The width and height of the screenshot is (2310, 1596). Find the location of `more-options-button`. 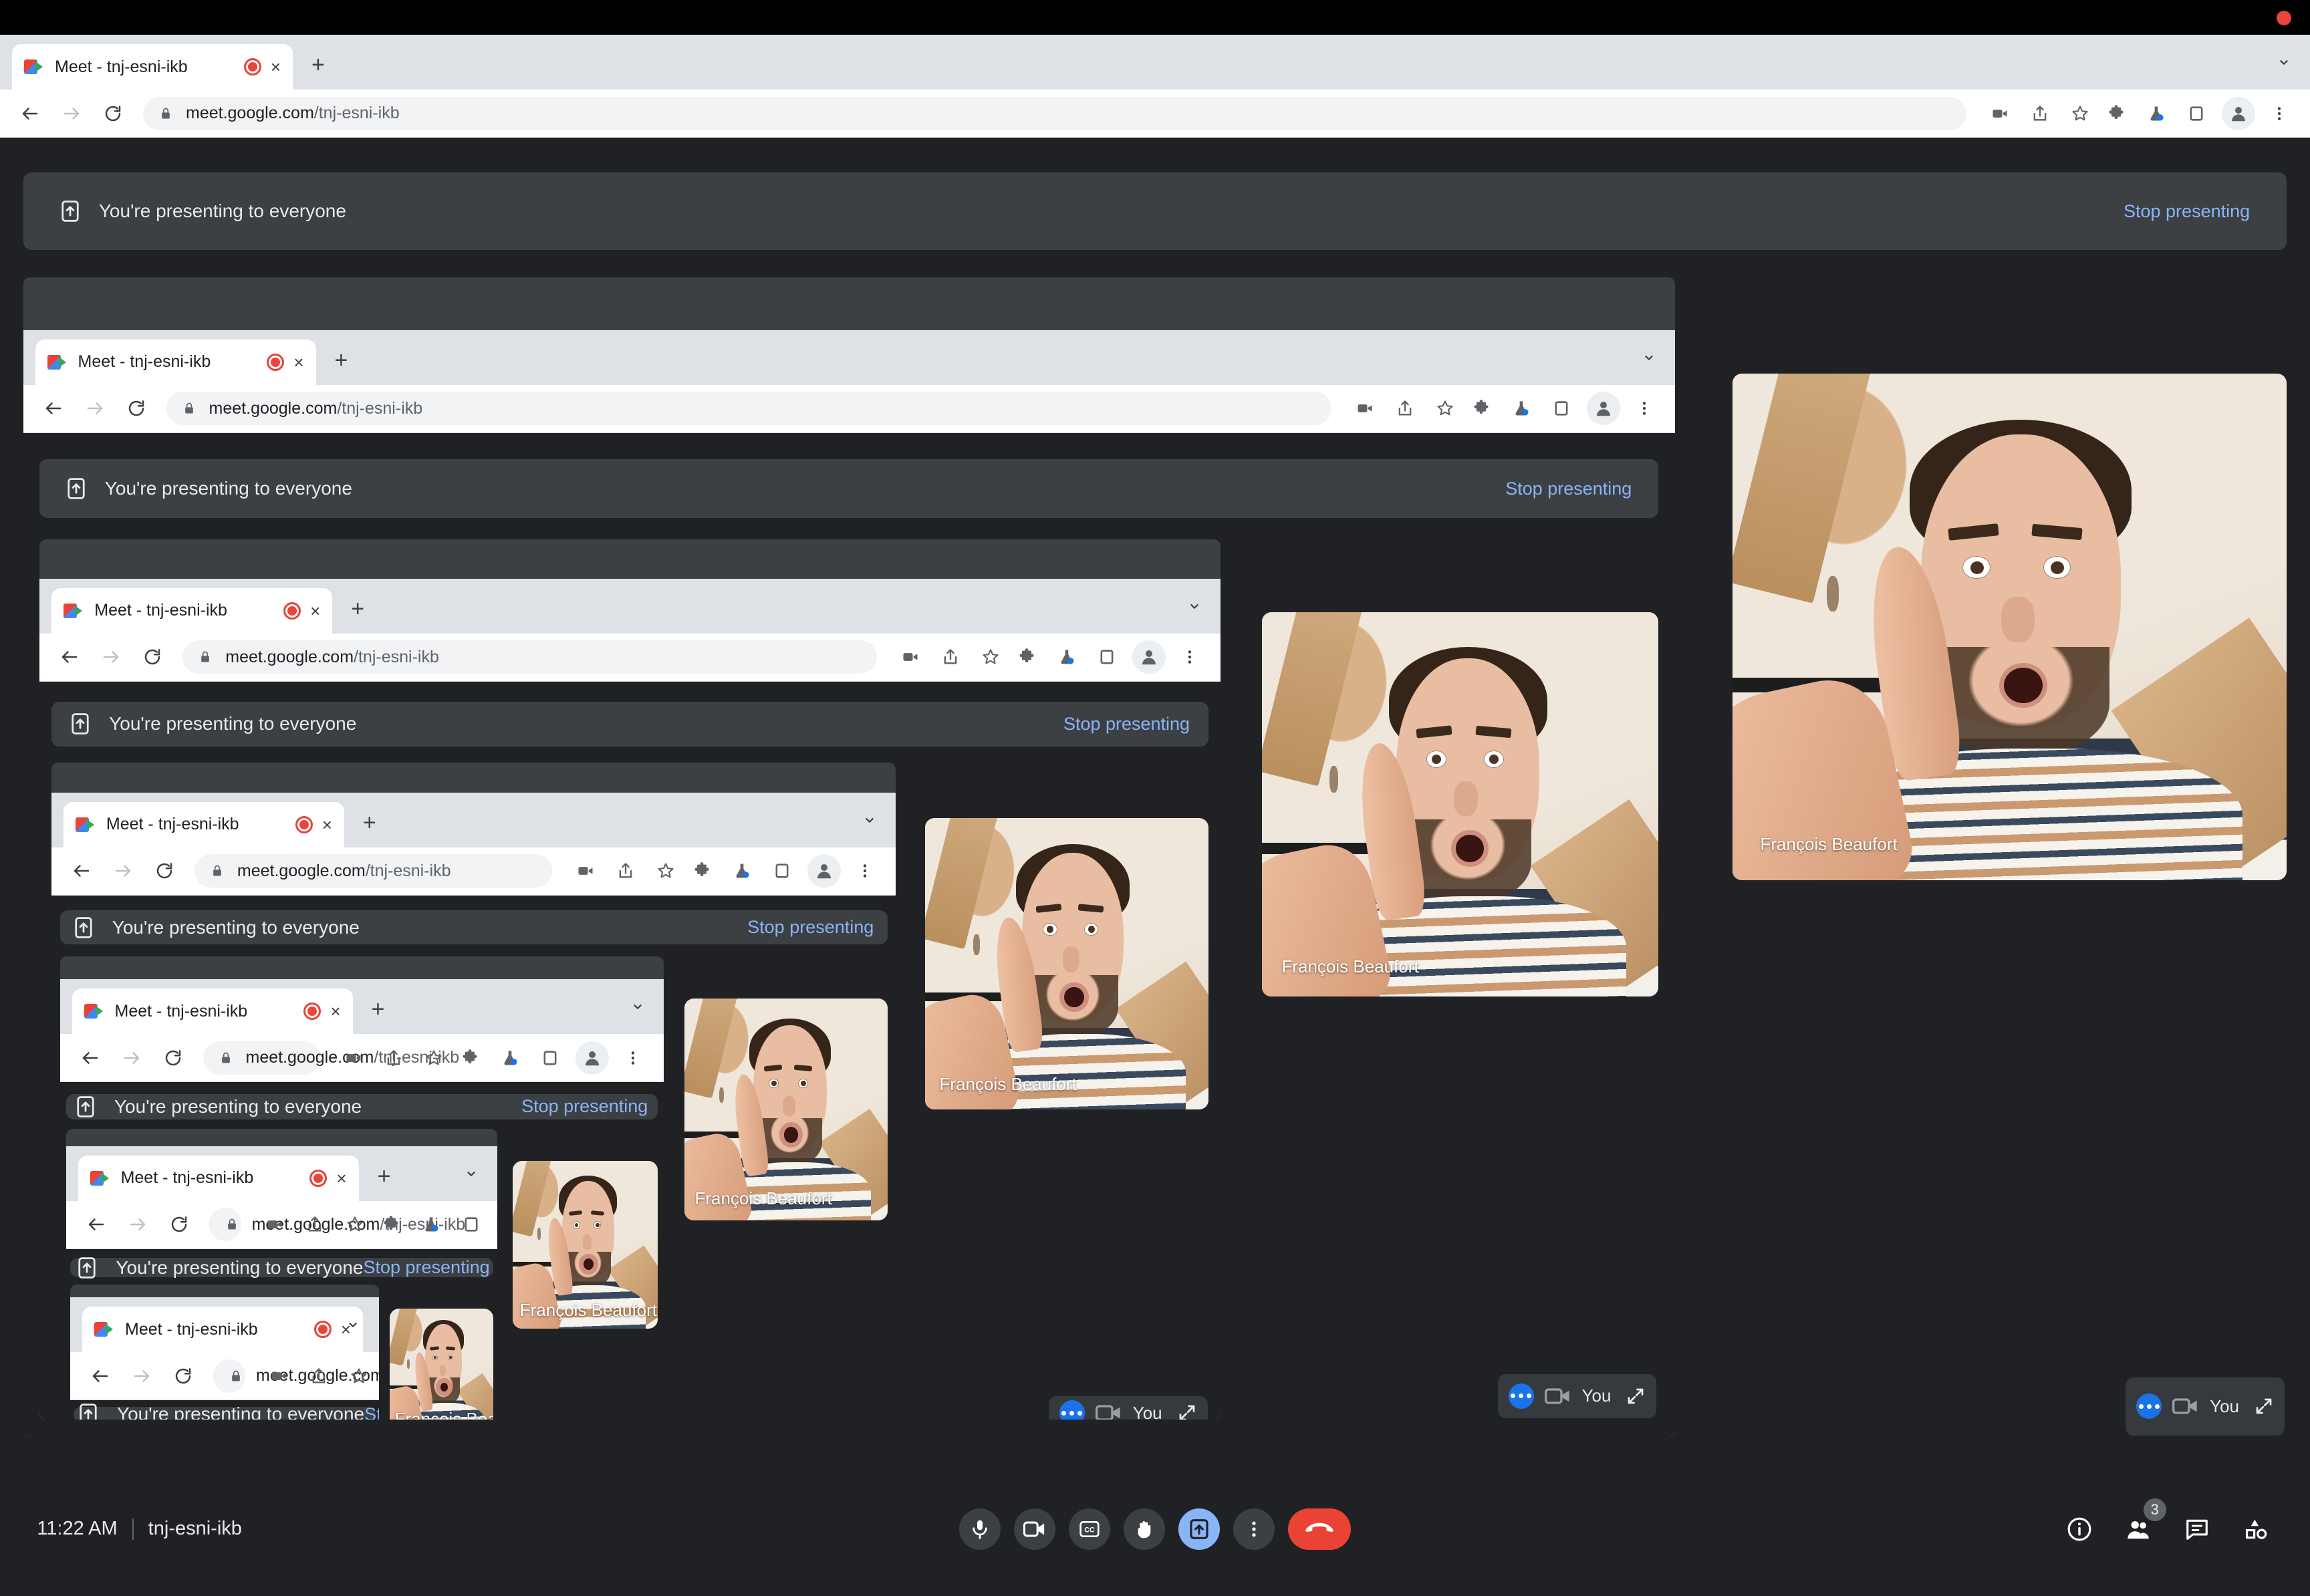

more-options-button is located at coordinates (1254, 1529).